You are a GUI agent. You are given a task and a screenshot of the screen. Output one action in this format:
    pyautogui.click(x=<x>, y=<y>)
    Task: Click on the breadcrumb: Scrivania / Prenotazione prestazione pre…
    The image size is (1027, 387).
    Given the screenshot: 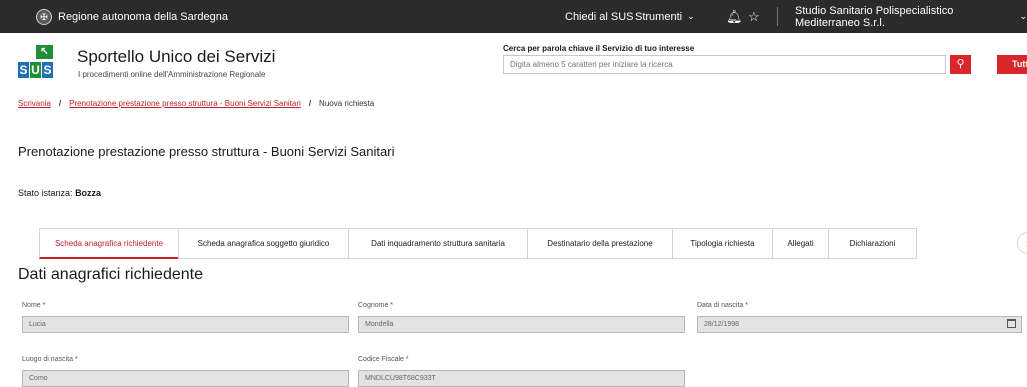 What is the action you would take?
    pyautogui.click(x=196, y=103)
    